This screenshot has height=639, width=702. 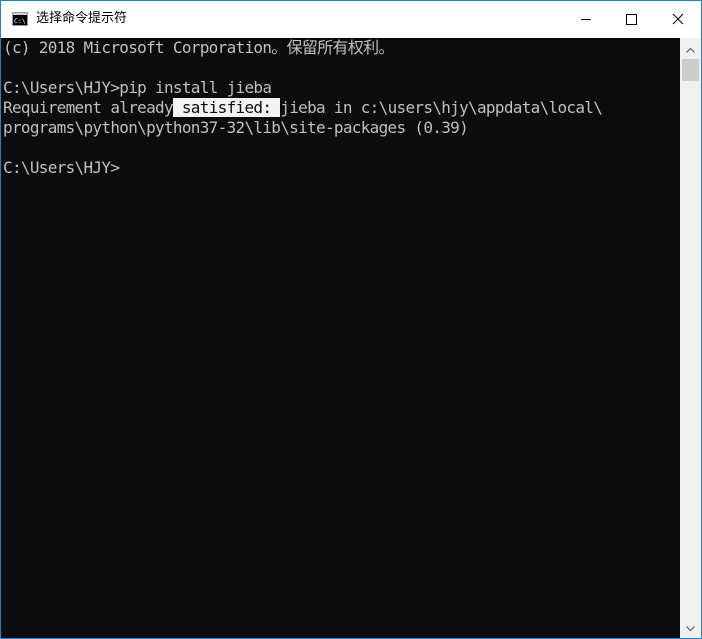 I want to click on console-line: (c) 2018 Microsoft Corporation。保留所有权利。, so click(x=198, y=47).